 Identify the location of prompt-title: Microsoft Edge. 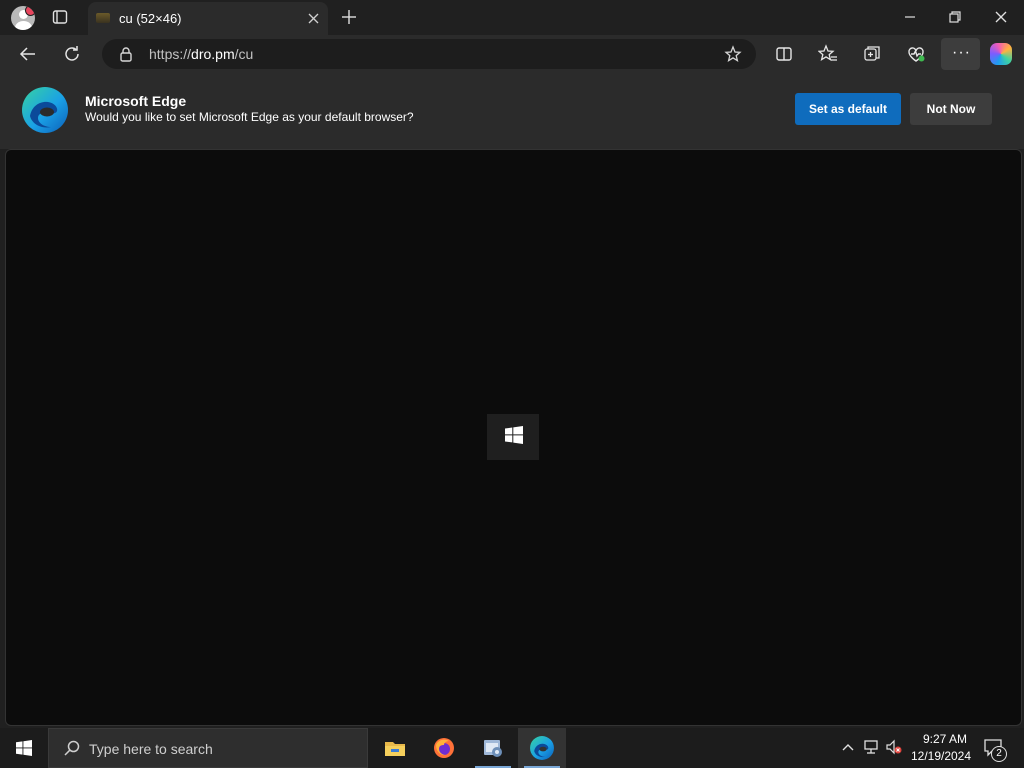
(136, 101).